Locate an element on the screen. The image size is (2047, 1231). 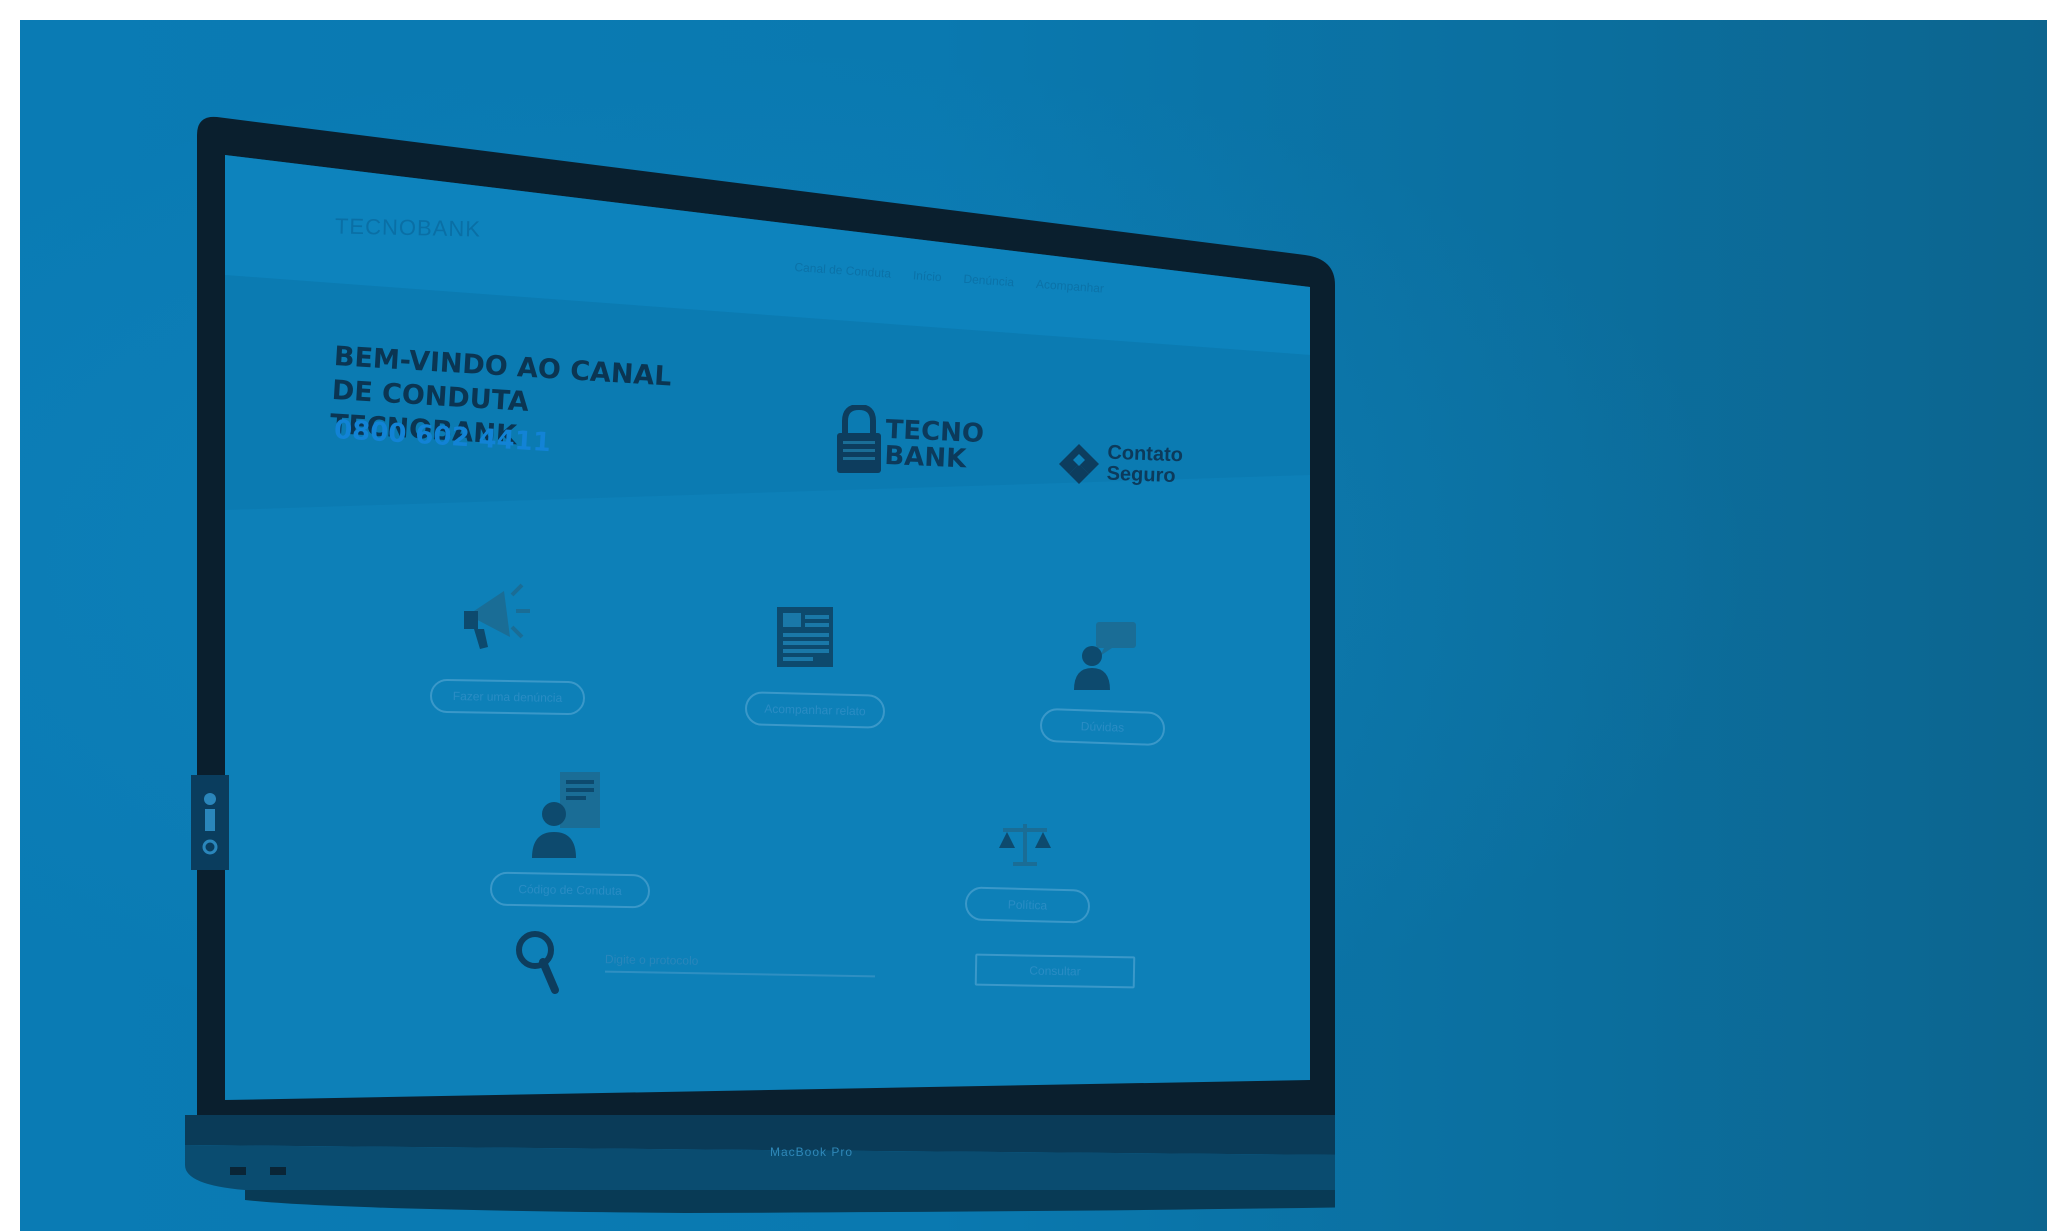
faq-button: Dúvidas is located at coordinates (1102, 727).